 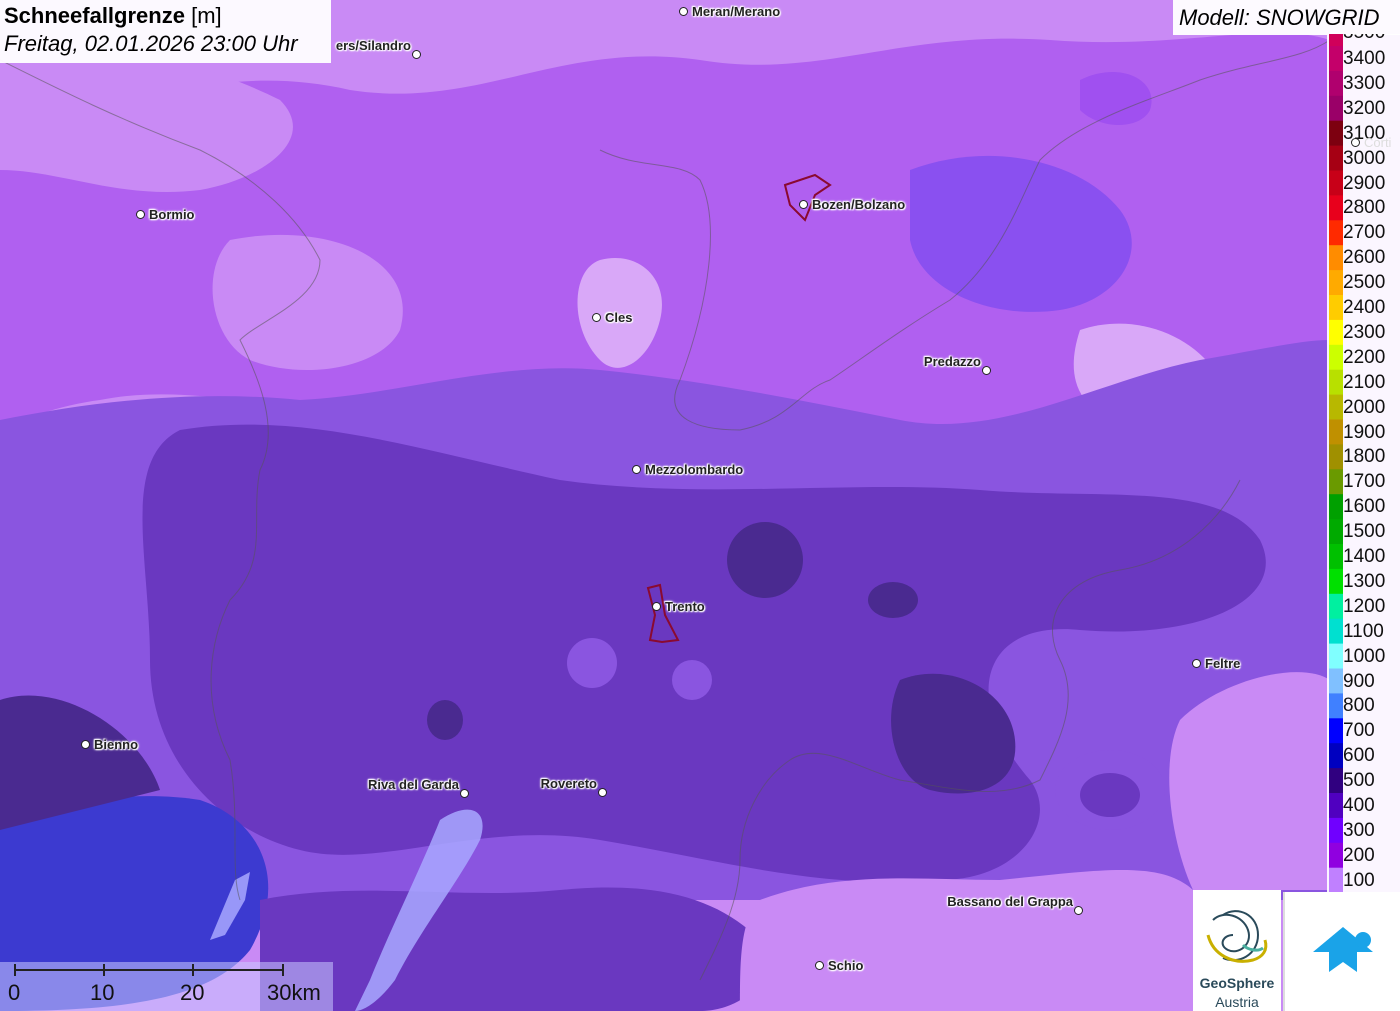 What do you see at coordinates (1359, 855) in the screenshot?
I see `legend-label: 200` at bounding box center [1359, 855].